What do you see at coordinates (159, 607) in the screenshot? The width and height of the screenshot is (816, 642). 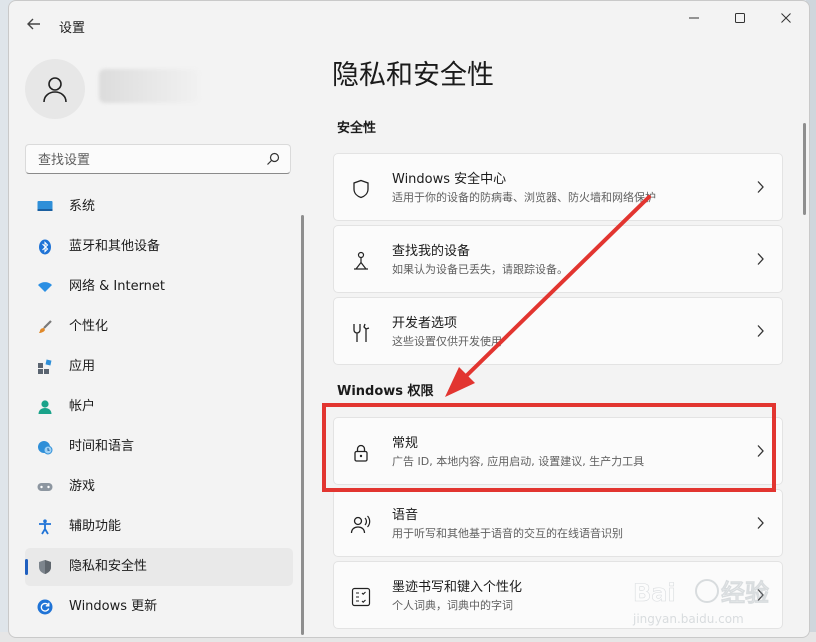 I see `sidebar-item-windows-update: Windows 更新` at bounding box center [159, 607].